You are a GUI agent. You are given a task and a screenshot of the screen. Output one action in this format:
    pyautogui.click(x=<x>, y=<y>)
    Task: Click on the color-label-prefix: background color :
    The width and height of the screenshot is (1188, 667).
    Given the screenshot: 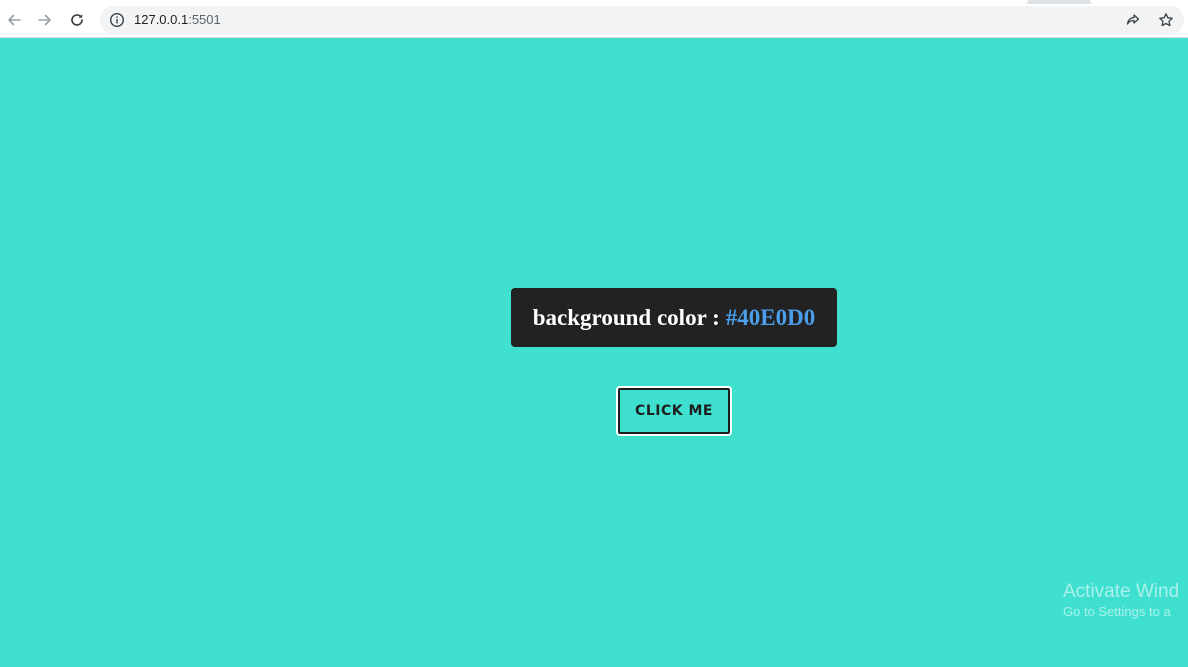 What is the action you would take?
    pyautogui.click(x=626, y=317)
    